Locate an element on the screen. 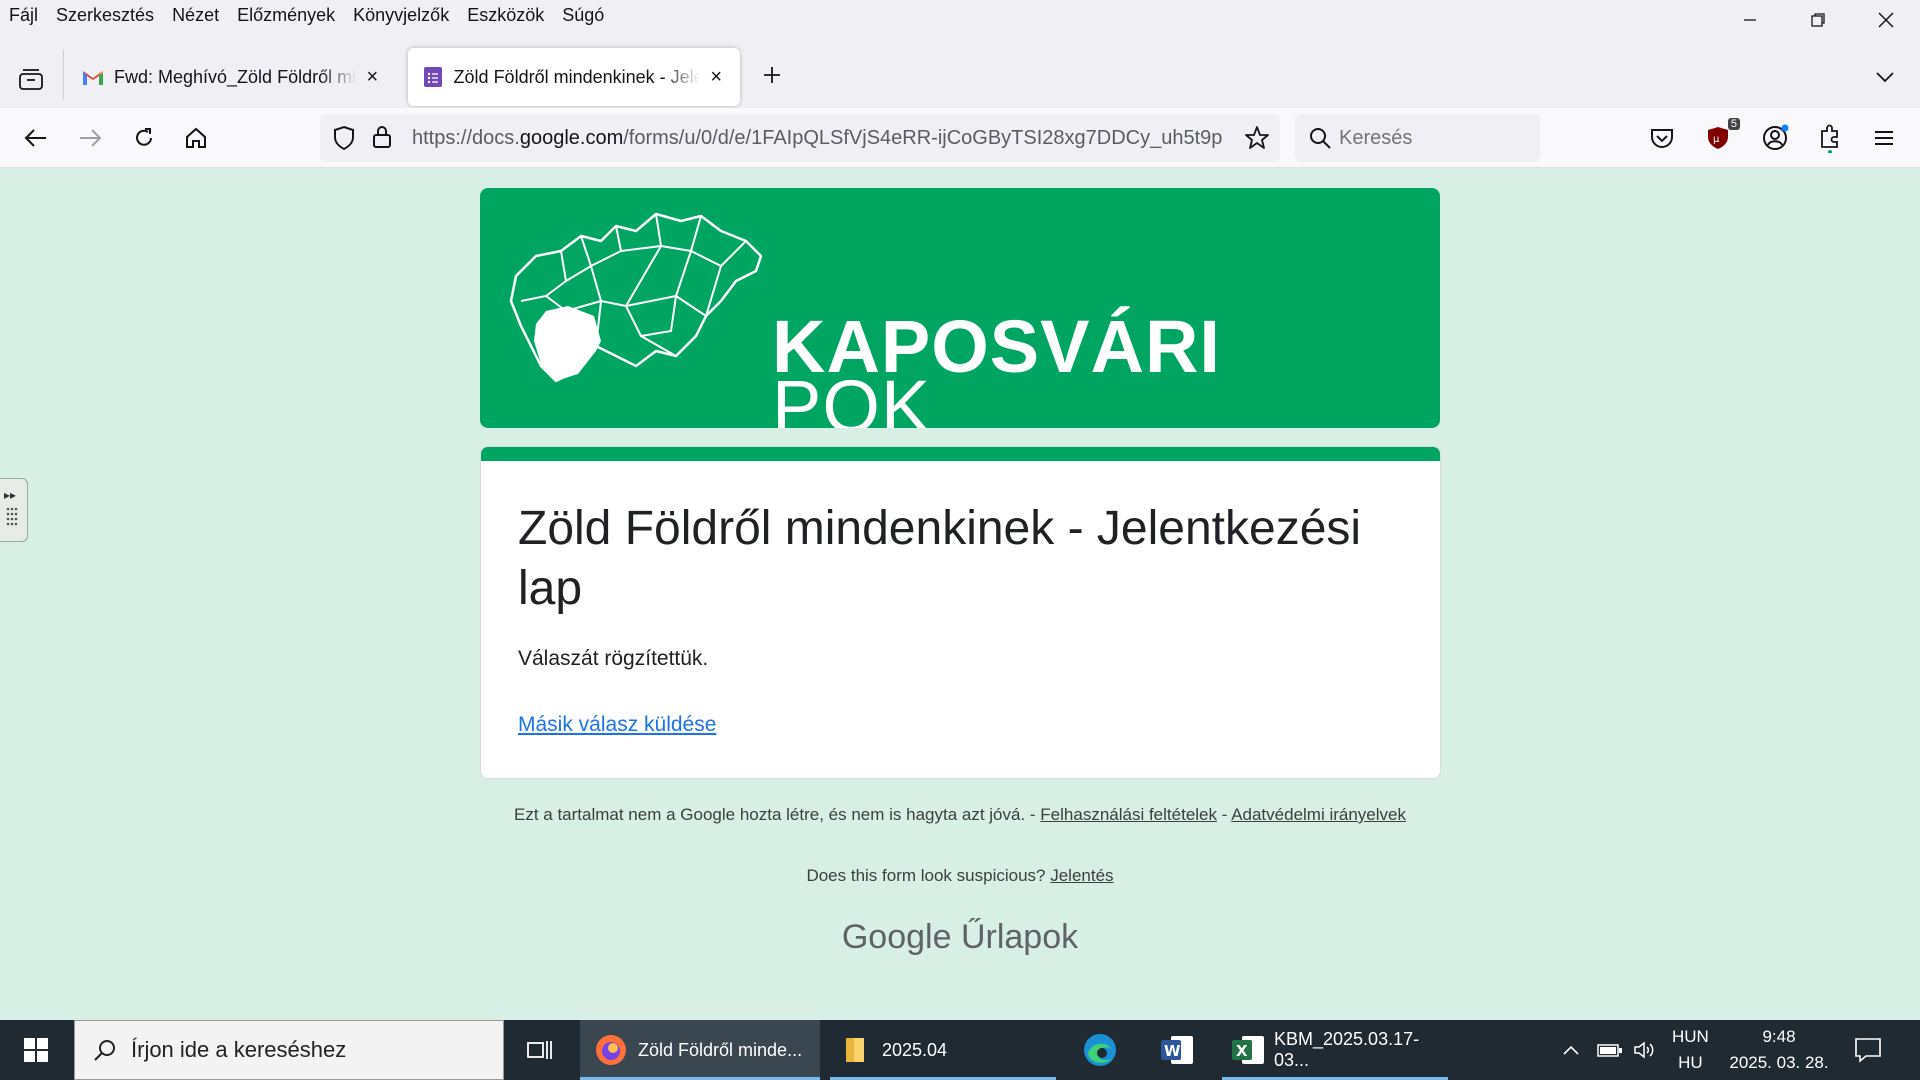  pocket-button is located at coordinates (1662, 138).